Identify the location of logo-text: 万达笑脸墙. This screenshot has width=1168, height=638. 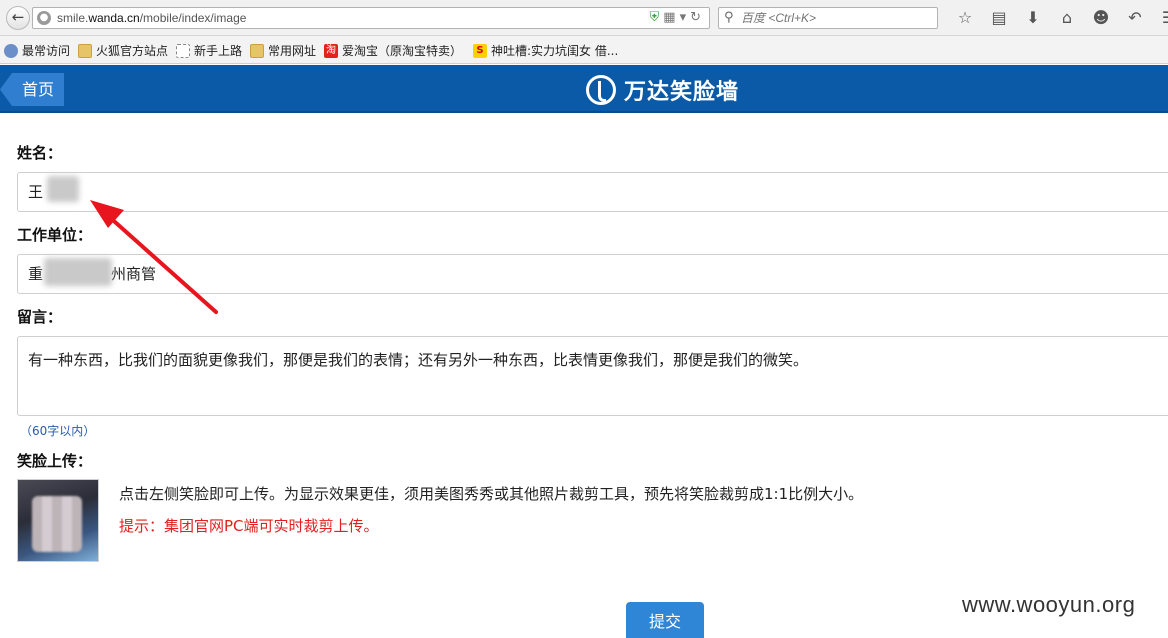
(682, 92).